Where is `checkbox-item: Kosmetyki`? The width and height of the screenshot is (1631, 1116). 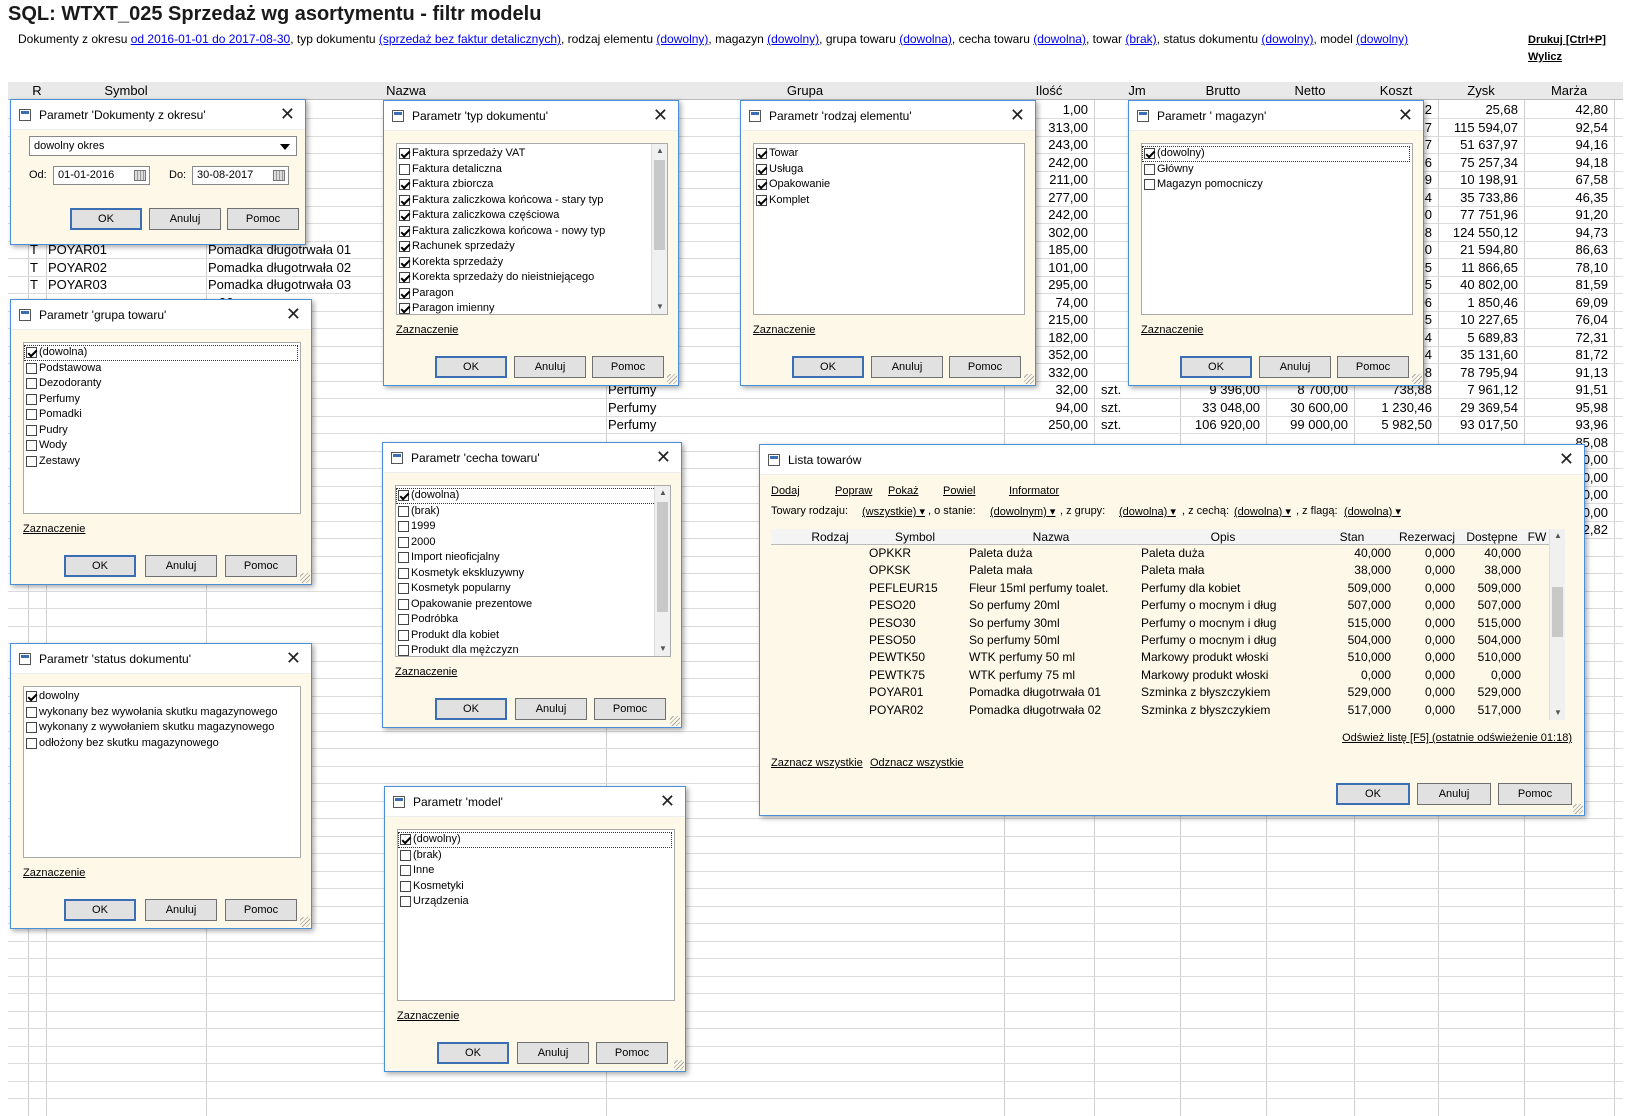
checkbox-item: Kosmetyki is located at coordinates (536, 887).